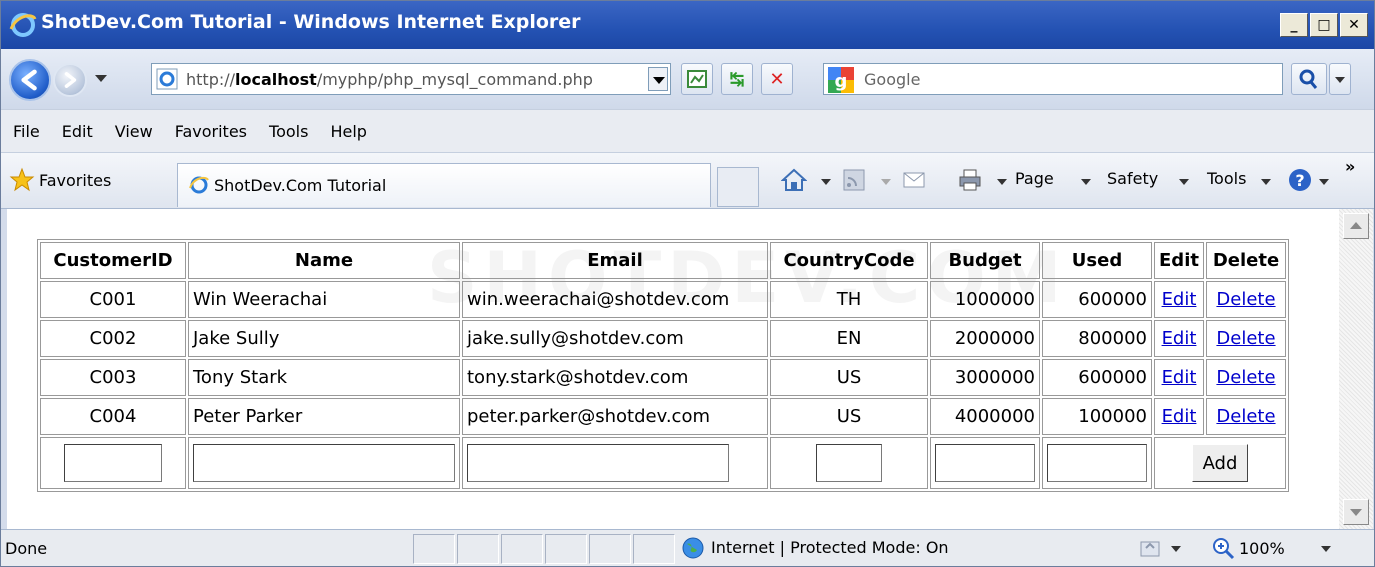 The image size is (1375, 567). What do you see at coordinates (1086, 182) in the screenshot?
I see `page-dropdown-icon` at bounding box center [1086, 182].